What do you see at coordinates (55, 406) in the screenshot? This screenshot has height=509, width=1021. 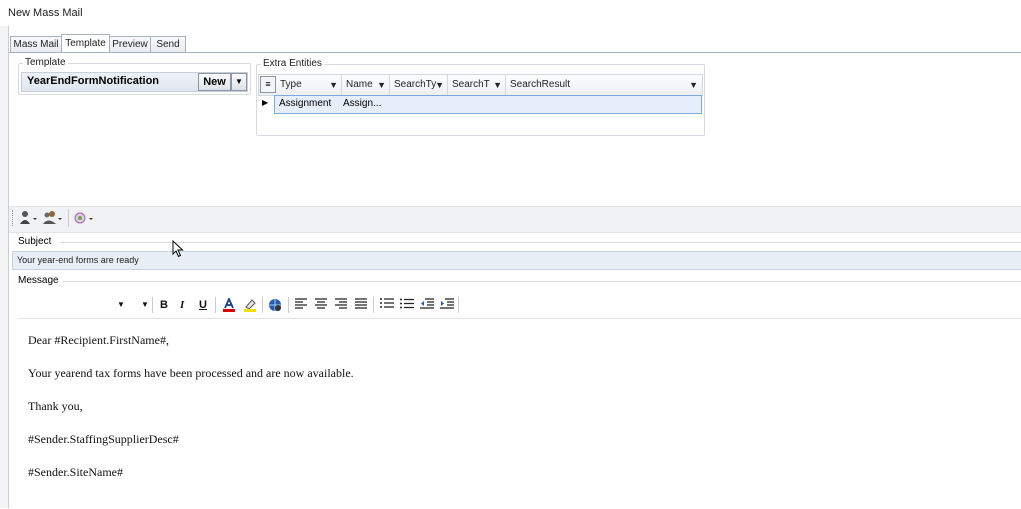 I see `message-line-closing: Thank you,` at bounding box center [55, 406].